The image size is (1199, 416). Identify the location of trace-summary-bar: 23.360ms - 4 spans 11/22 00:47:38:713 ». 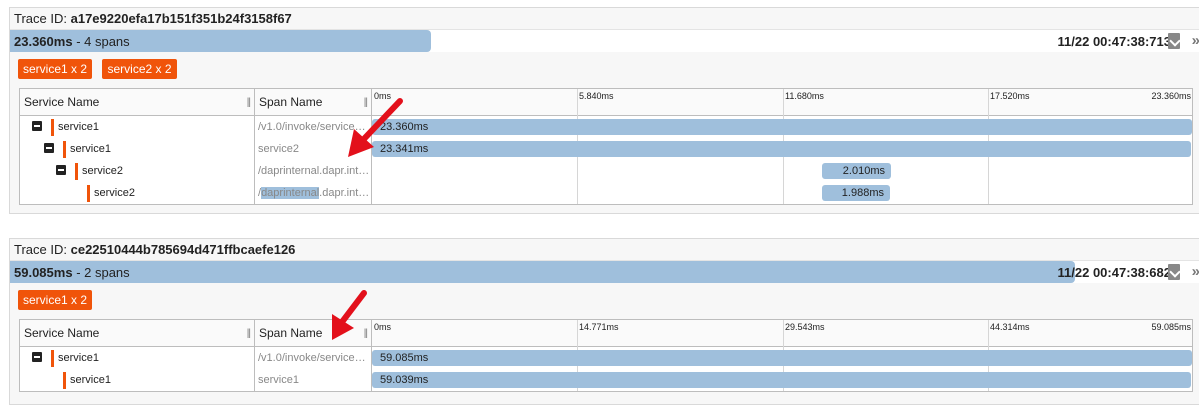
(604, 40).